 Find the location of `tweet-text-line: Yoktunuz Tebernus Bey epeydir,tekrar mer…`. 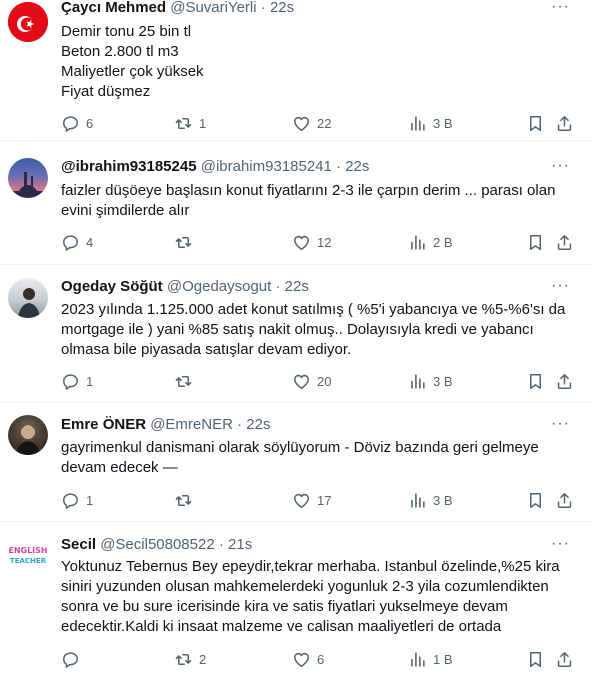

tweet-text-line: Yoktunuz Tebernus Bey epeydir,tekrar mer… is located at coordinates (310, 566).